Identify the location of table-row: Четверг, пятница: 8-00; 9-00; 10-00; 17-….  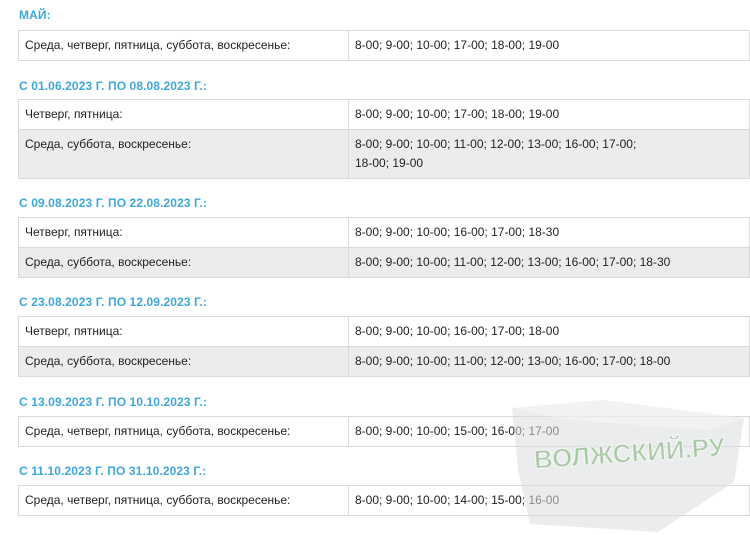
(384, 114).